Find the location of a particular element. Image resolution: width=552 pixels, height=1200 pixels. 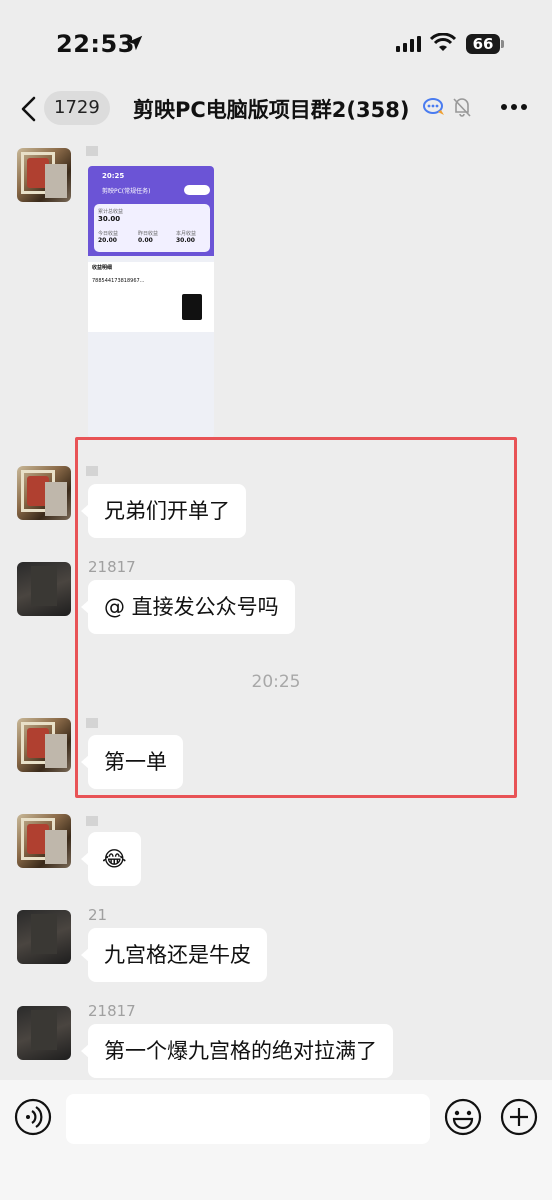

unread-count-badge: 1729 is located at coordinates (77, 108).